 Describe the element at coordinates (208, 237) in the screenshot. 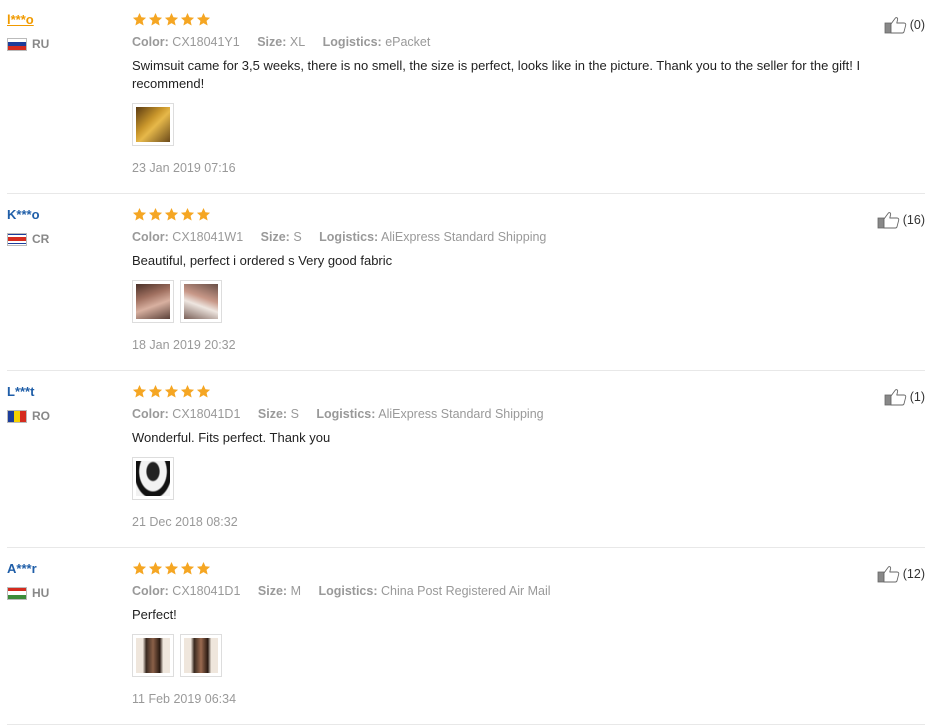

I see `color-value: CX18041W1` at that location.